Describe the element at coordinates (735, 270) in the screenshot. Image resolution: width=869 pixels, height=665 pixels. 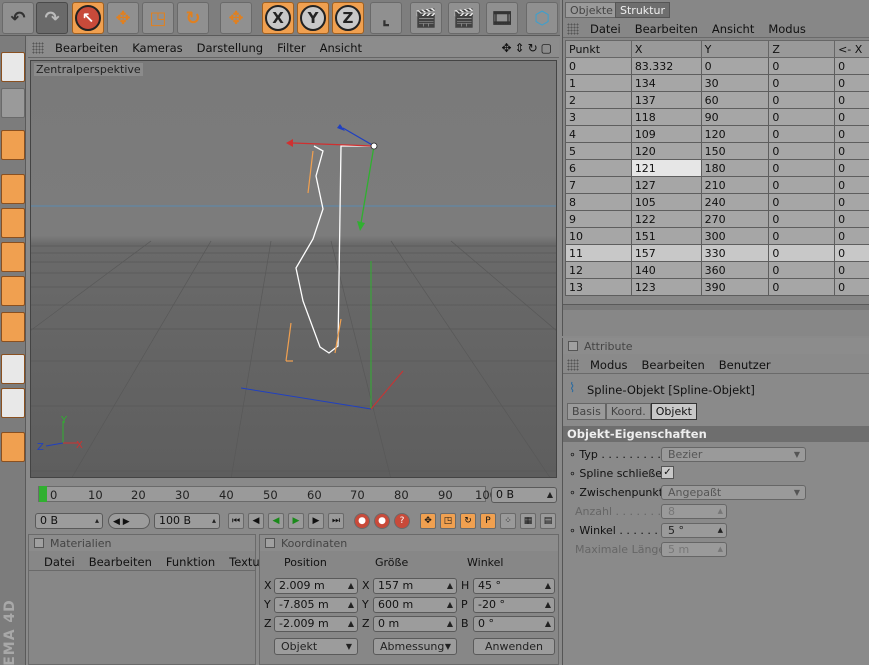
I see `table-cell: 360` at that location.